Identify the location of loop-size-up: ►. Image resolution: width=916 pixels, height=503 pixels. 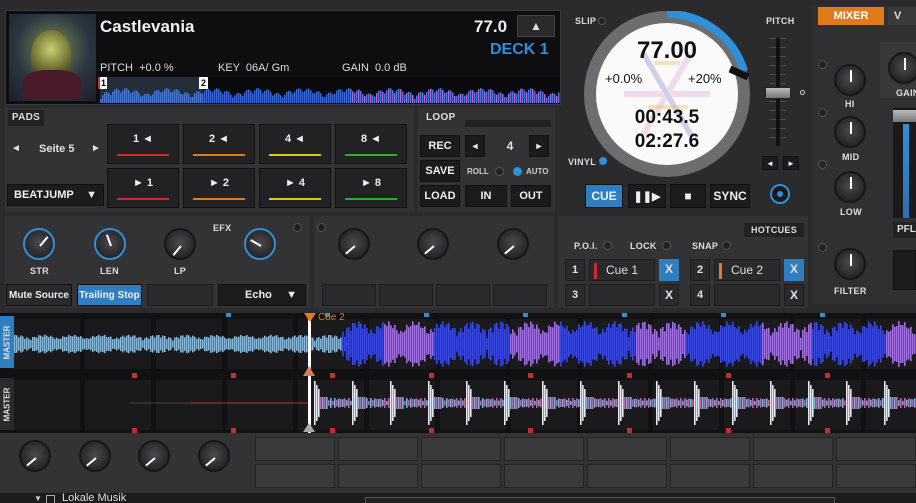
(539, 146).